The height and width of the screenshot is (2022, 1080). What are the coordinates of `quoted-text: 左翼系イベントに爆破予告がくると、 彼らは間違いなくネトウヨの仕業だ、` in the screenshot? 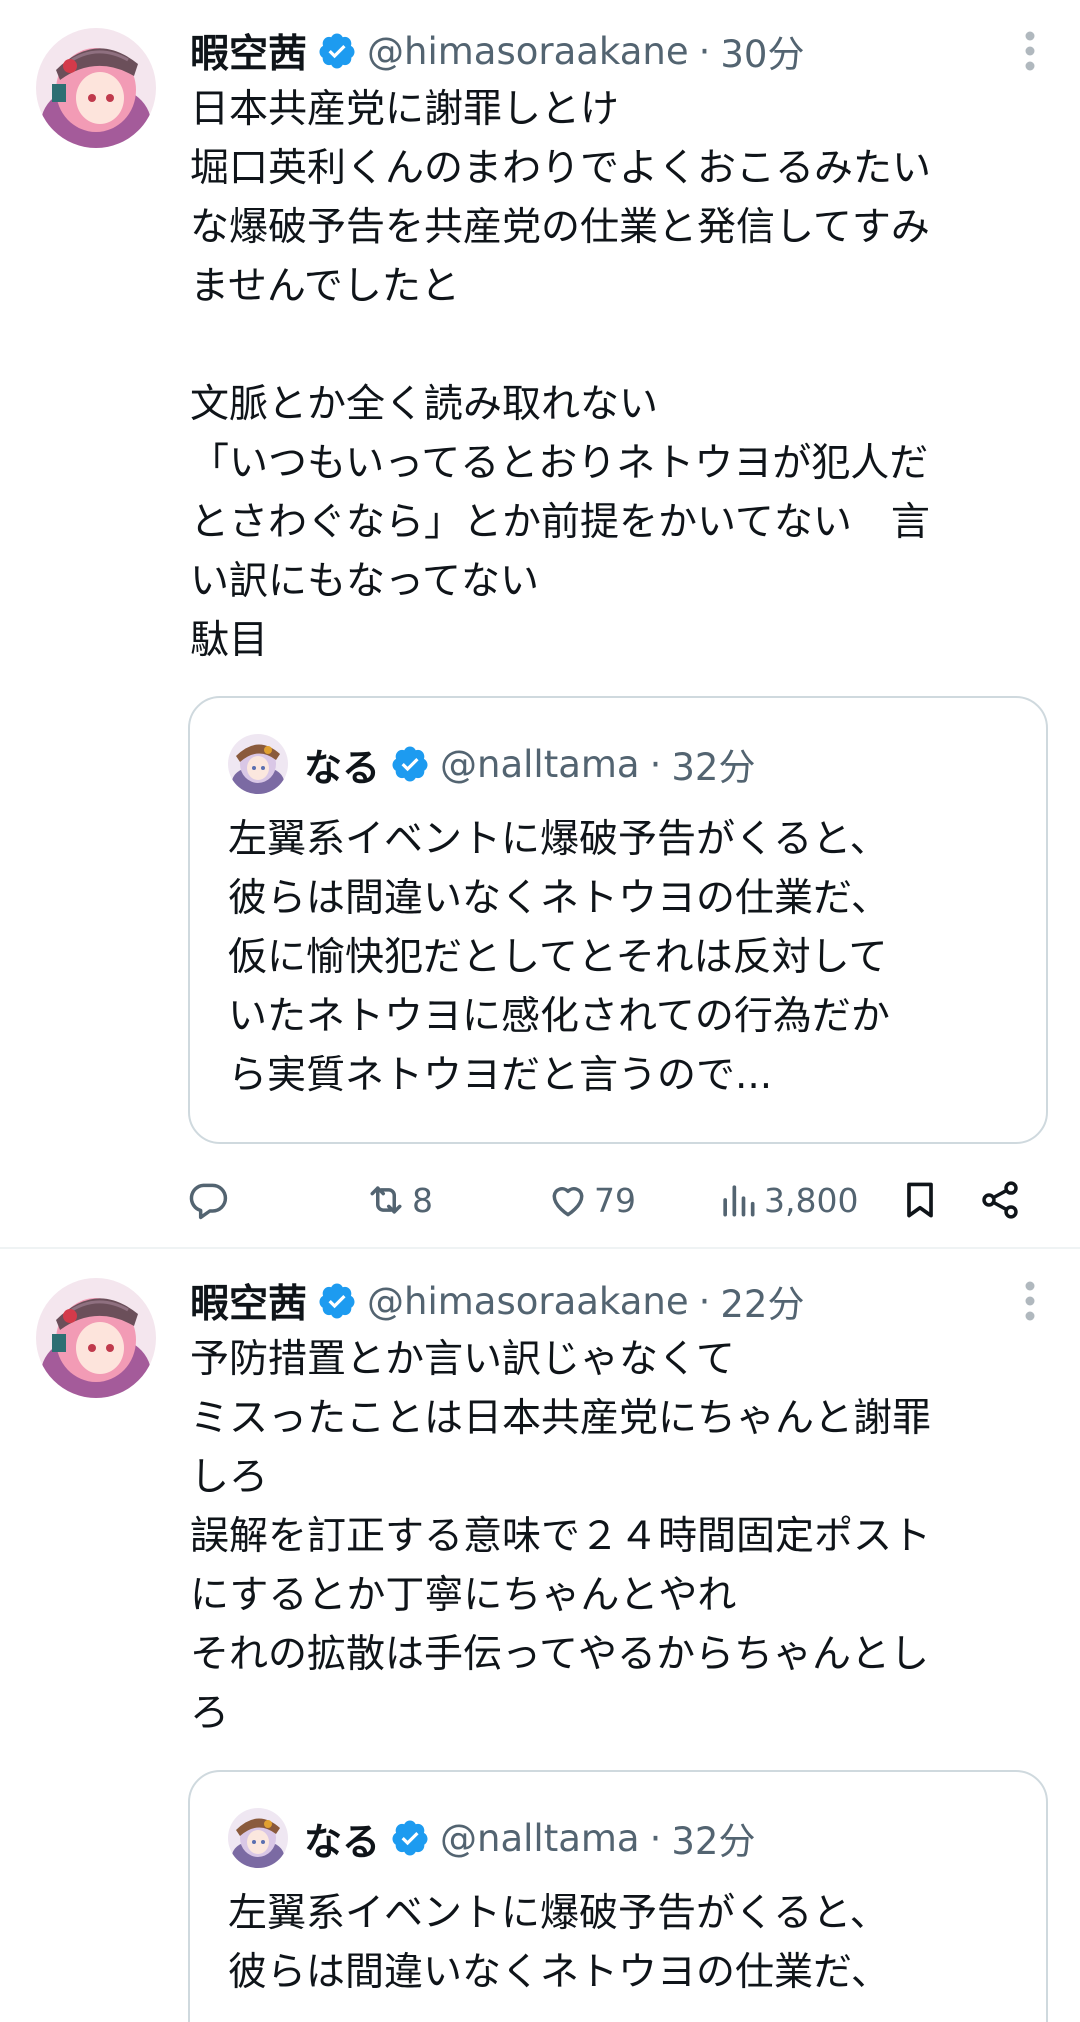 It's located at (628, 1943).